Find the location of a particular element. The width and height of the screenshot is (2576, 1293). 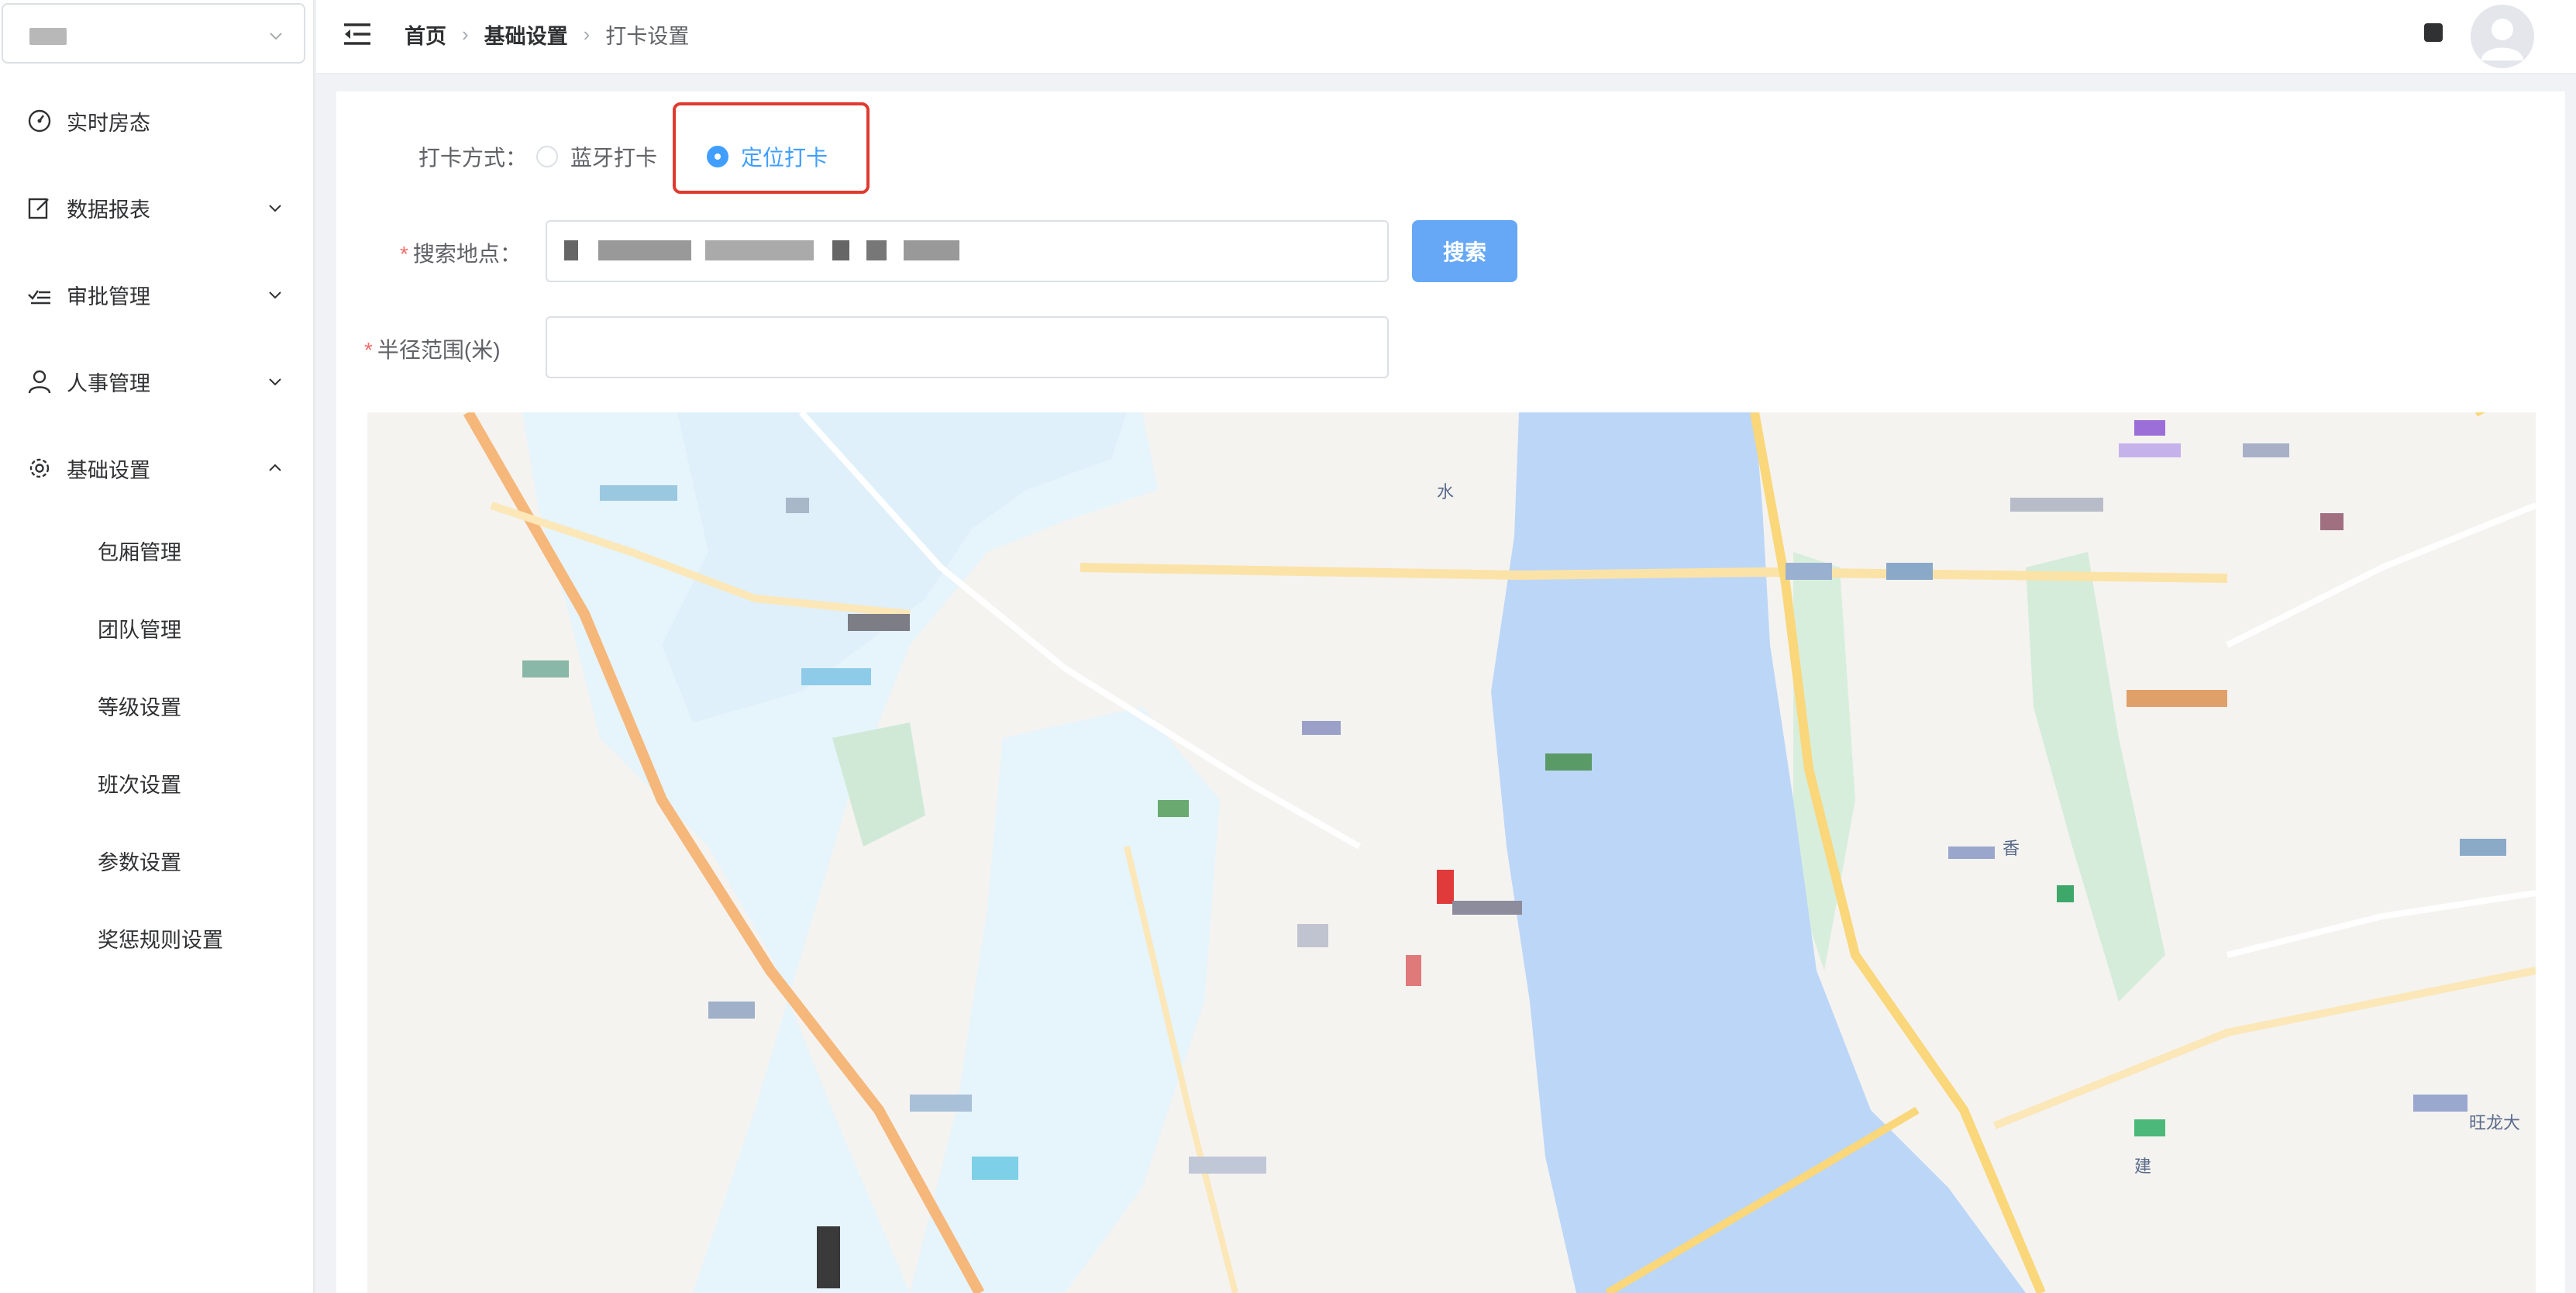

sub-menu-label: 等级设置 is located at coordinates (139, 707).